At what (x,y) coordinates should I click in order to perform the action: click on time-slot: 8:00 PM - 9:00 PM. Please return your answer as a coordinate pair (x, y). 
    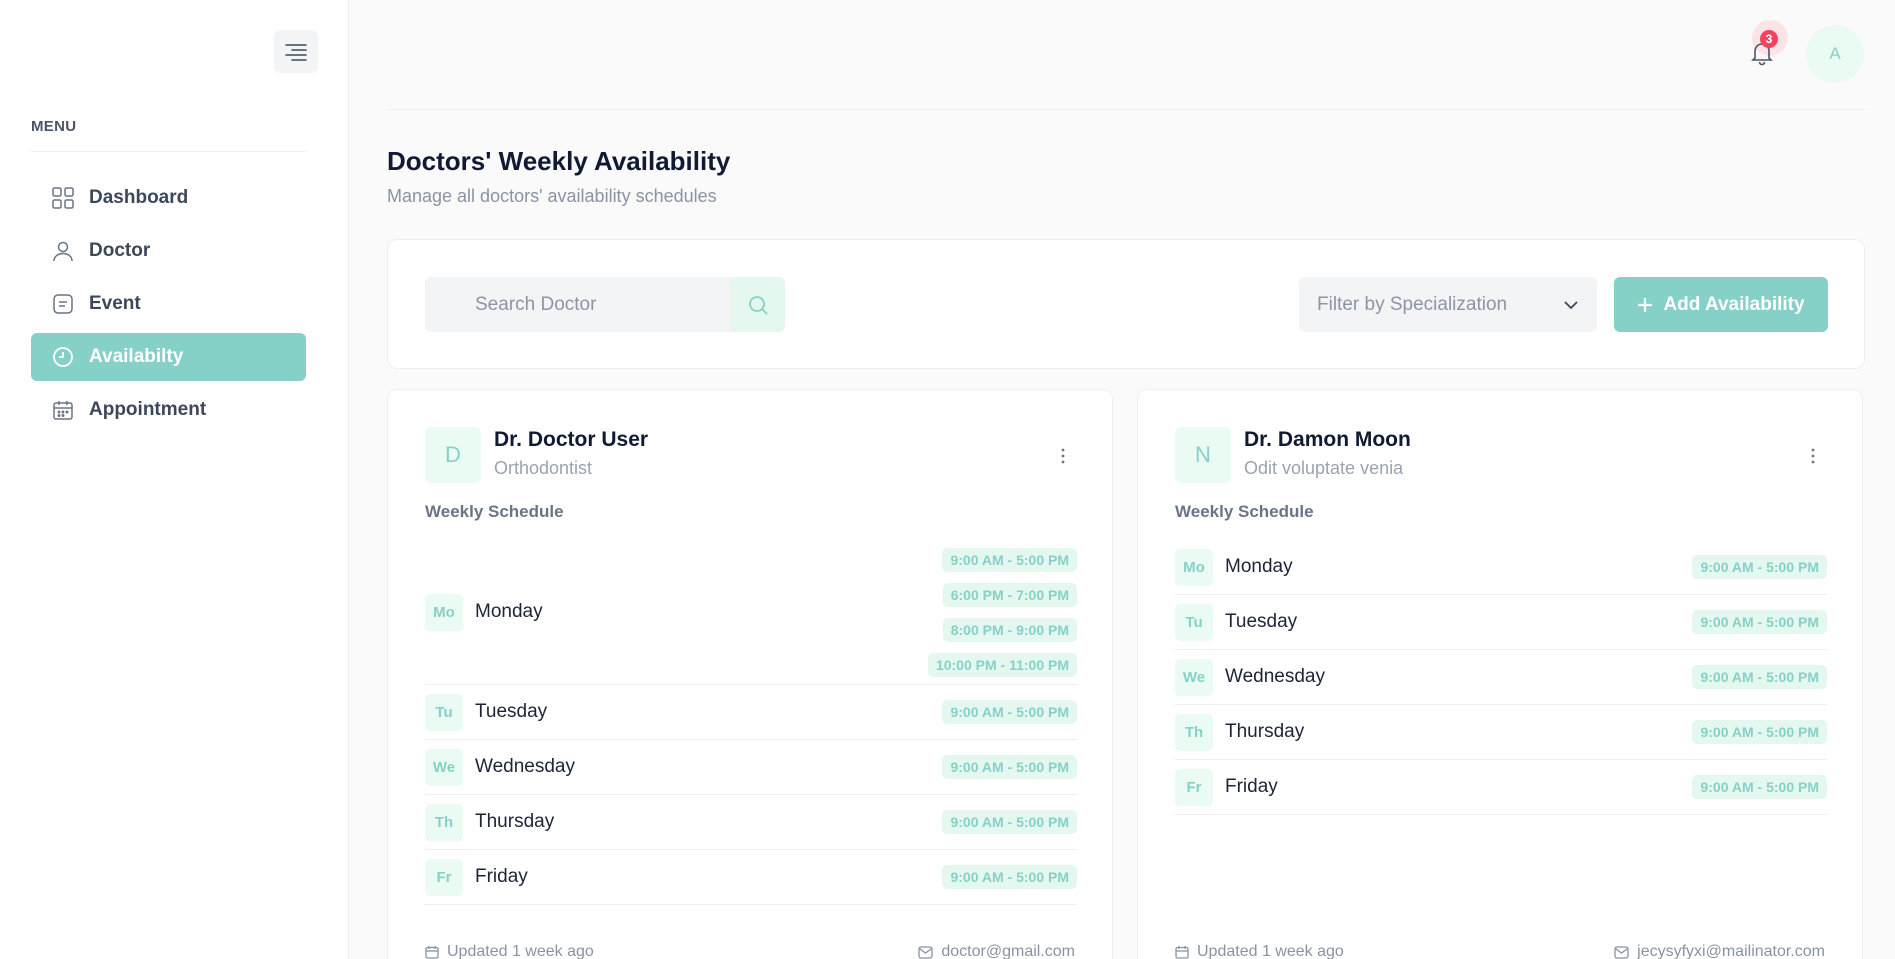
    Looking at the image, I should click on (1009, 629).